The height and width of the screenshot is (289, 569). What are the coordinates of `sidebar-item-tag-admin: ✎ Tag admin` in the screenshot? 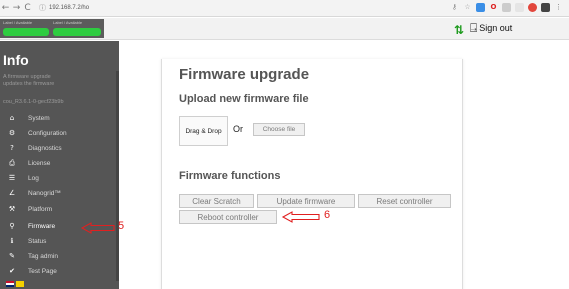 It's located at (58, 256).